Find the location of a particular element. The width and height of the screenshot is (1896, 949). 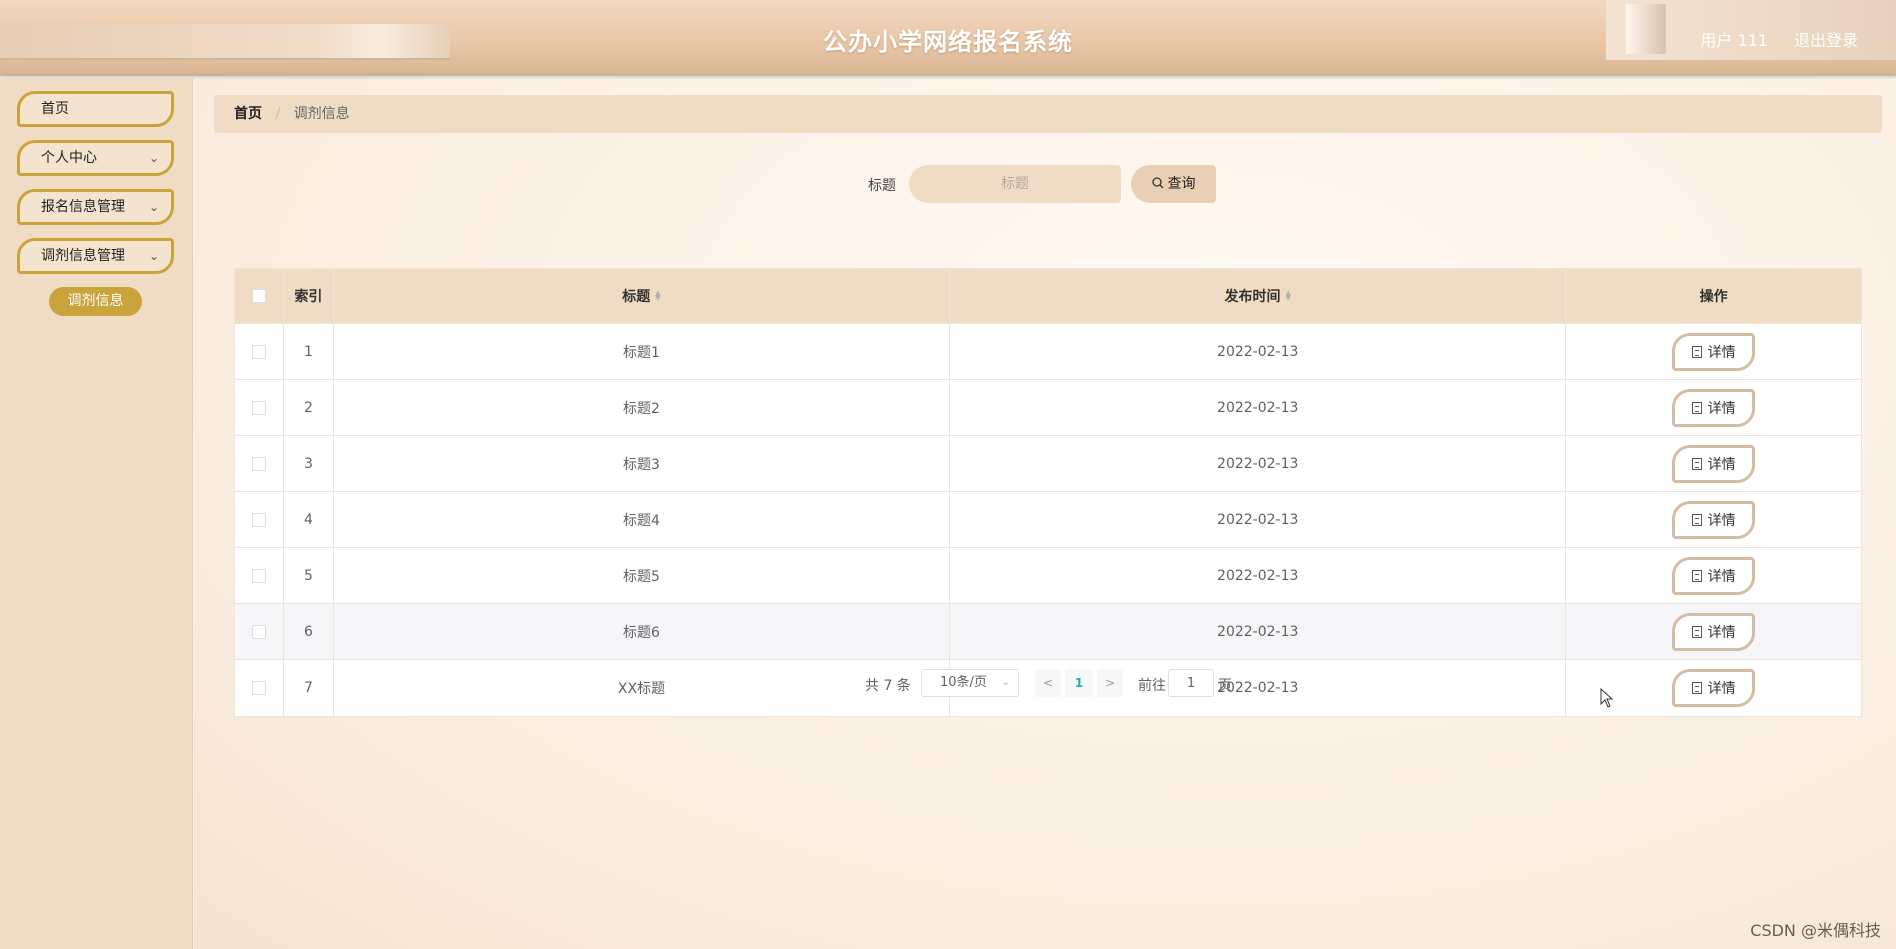

row-title: 标题3 is located at coordinates (642, 463).